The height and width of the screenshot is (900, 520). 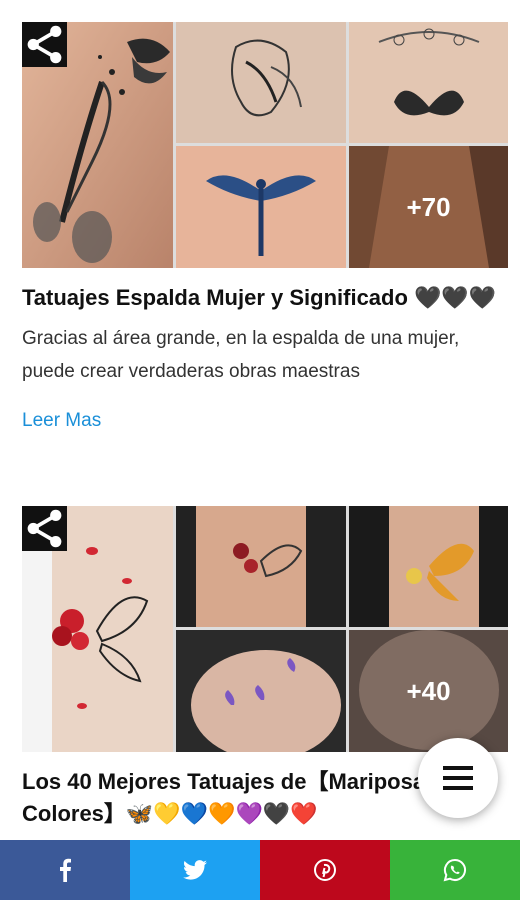 What do you see at coordinates (61, 421) in the screenshot?
I see `read-more-link: Leer Mas` at bounding box center [61, 421].